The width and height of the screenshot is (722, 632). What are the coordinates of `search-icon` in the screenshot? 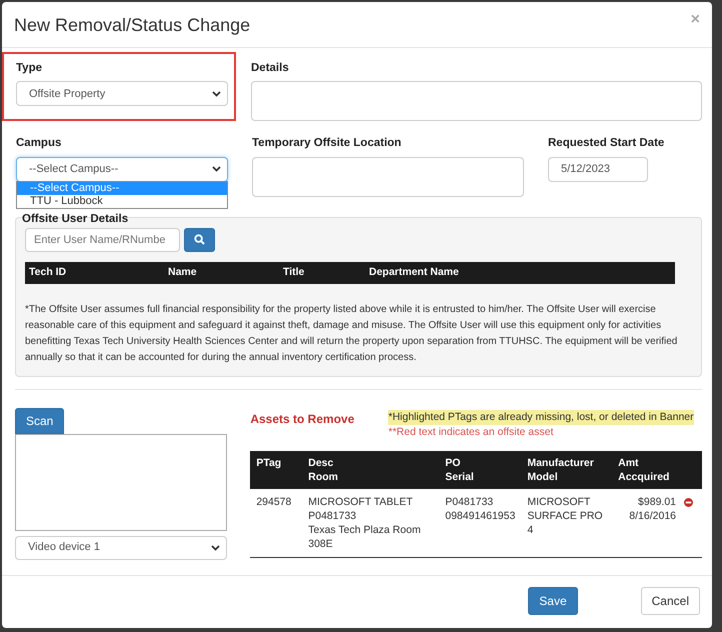 It's located at (199, 239).